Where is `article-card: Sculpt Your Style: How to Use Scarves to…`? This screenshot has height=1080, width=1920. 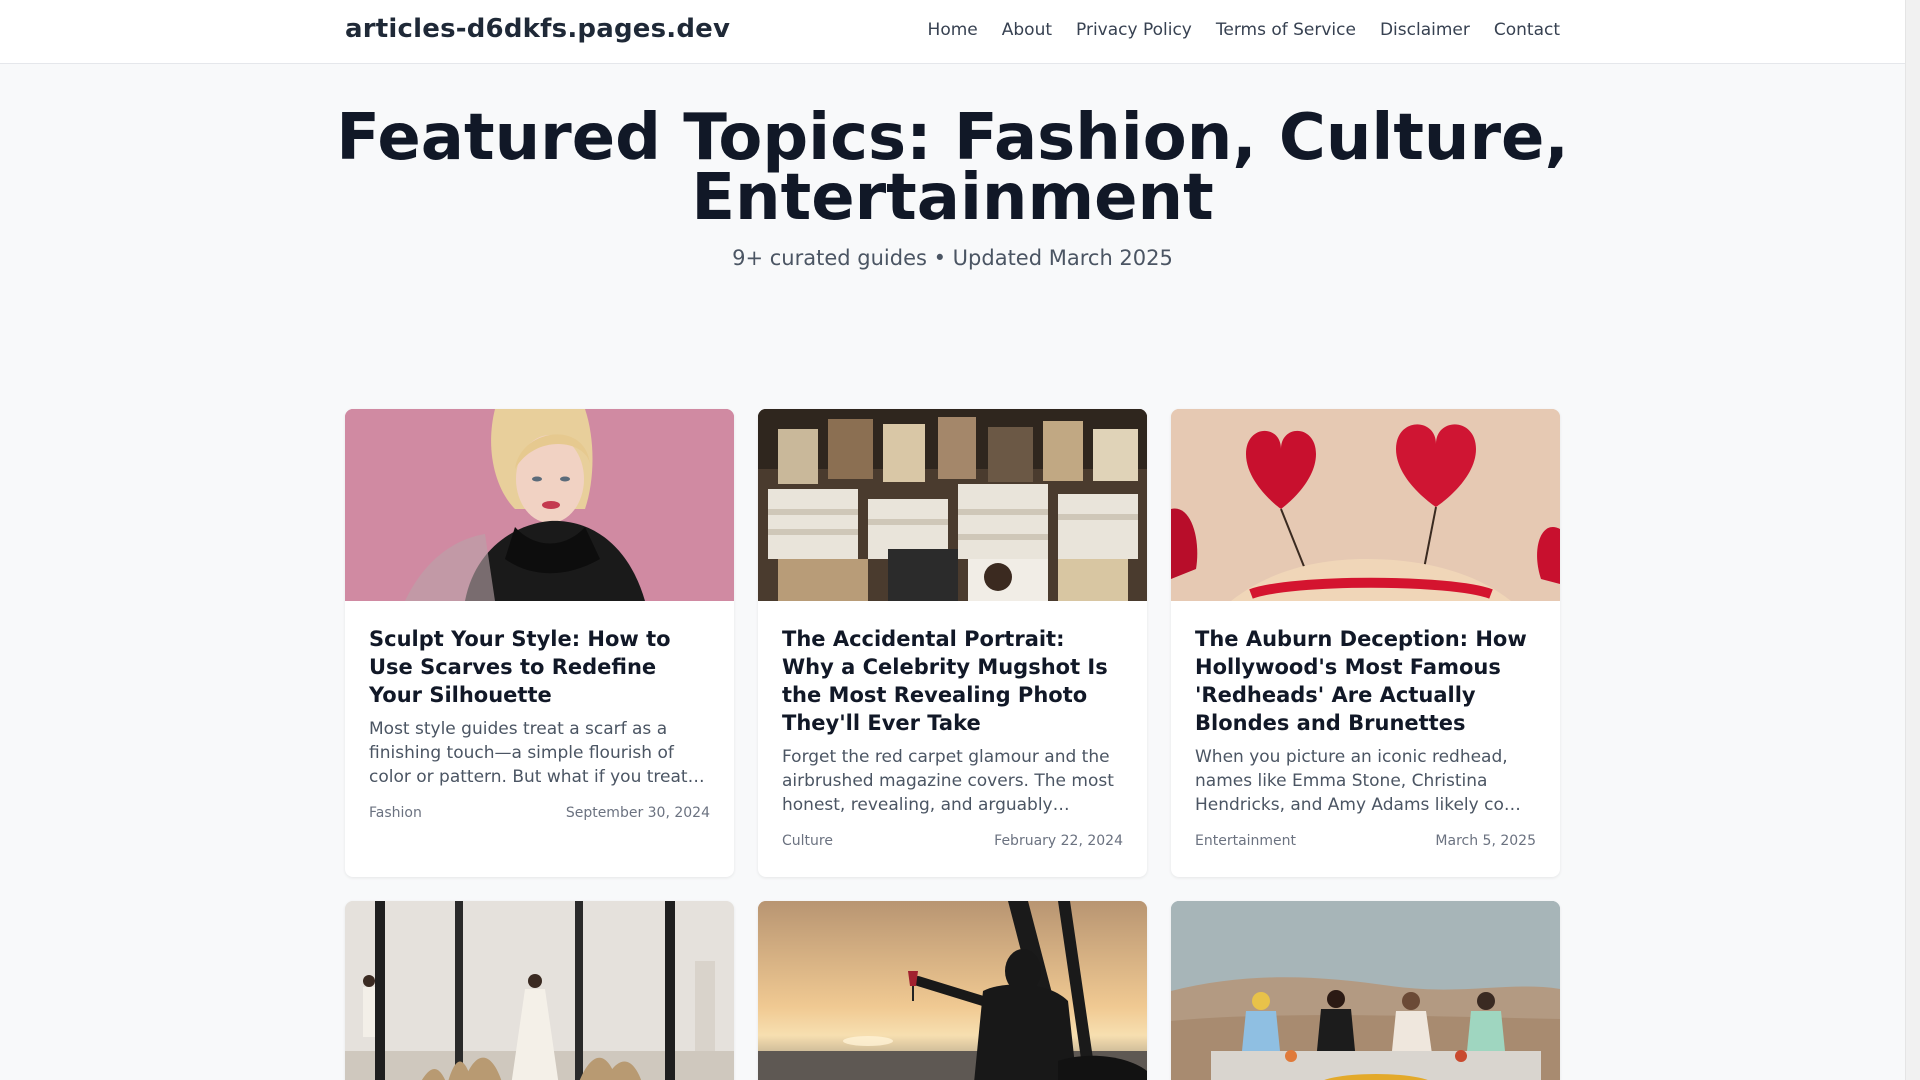 article-card: Sculpt Your Style: How to Use Scarves to… is located at coordinates (539, 643).